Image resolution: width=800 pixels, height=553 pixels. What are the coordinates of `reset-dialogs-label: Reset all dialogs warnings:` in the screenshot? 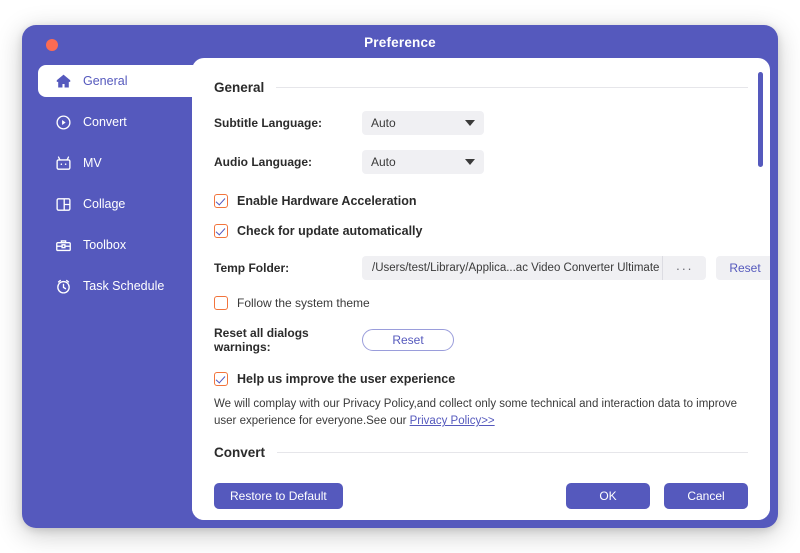 It's located at (261, 340).